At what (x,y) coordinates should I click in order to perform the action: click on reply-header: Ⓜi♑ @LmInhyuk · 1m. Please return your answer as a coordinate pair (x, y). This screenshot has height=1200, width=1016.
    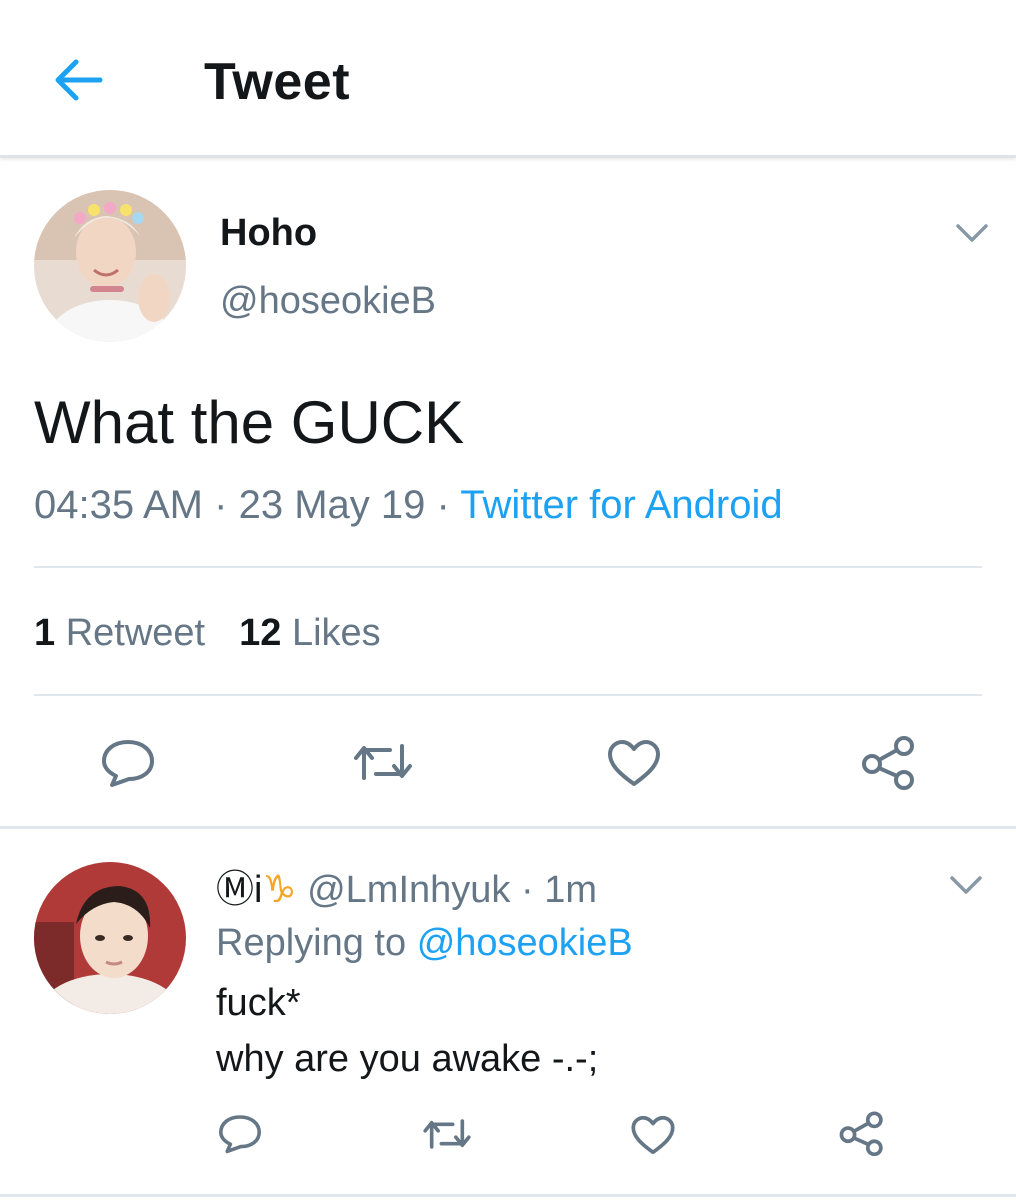
    Looking at the image, I should click on (406, 885).